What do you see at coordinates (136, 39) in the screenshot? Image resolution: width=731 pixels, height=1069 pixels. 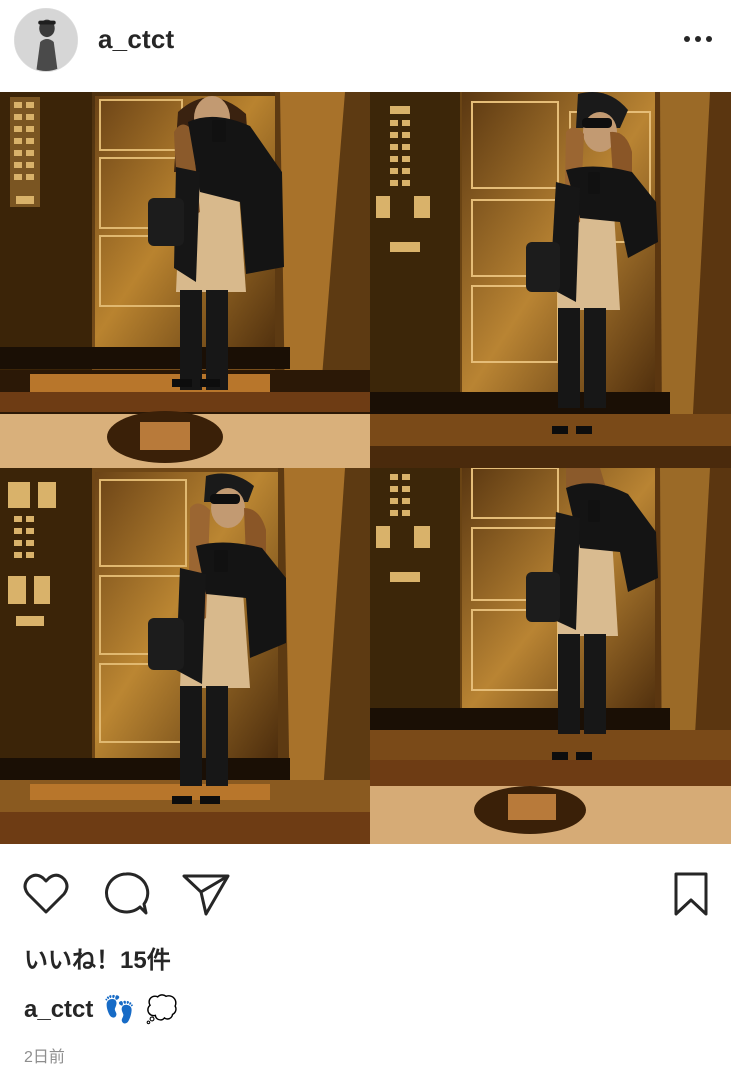 I see `header-username: a_ctct` at bounding box center [136, 39].